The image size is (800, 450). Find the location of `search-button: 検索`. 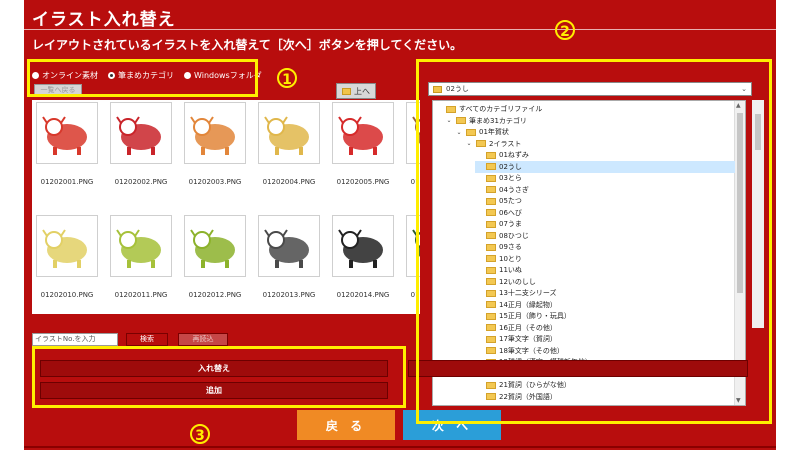

search-button: 検索 is located at coordinates (147, 339).